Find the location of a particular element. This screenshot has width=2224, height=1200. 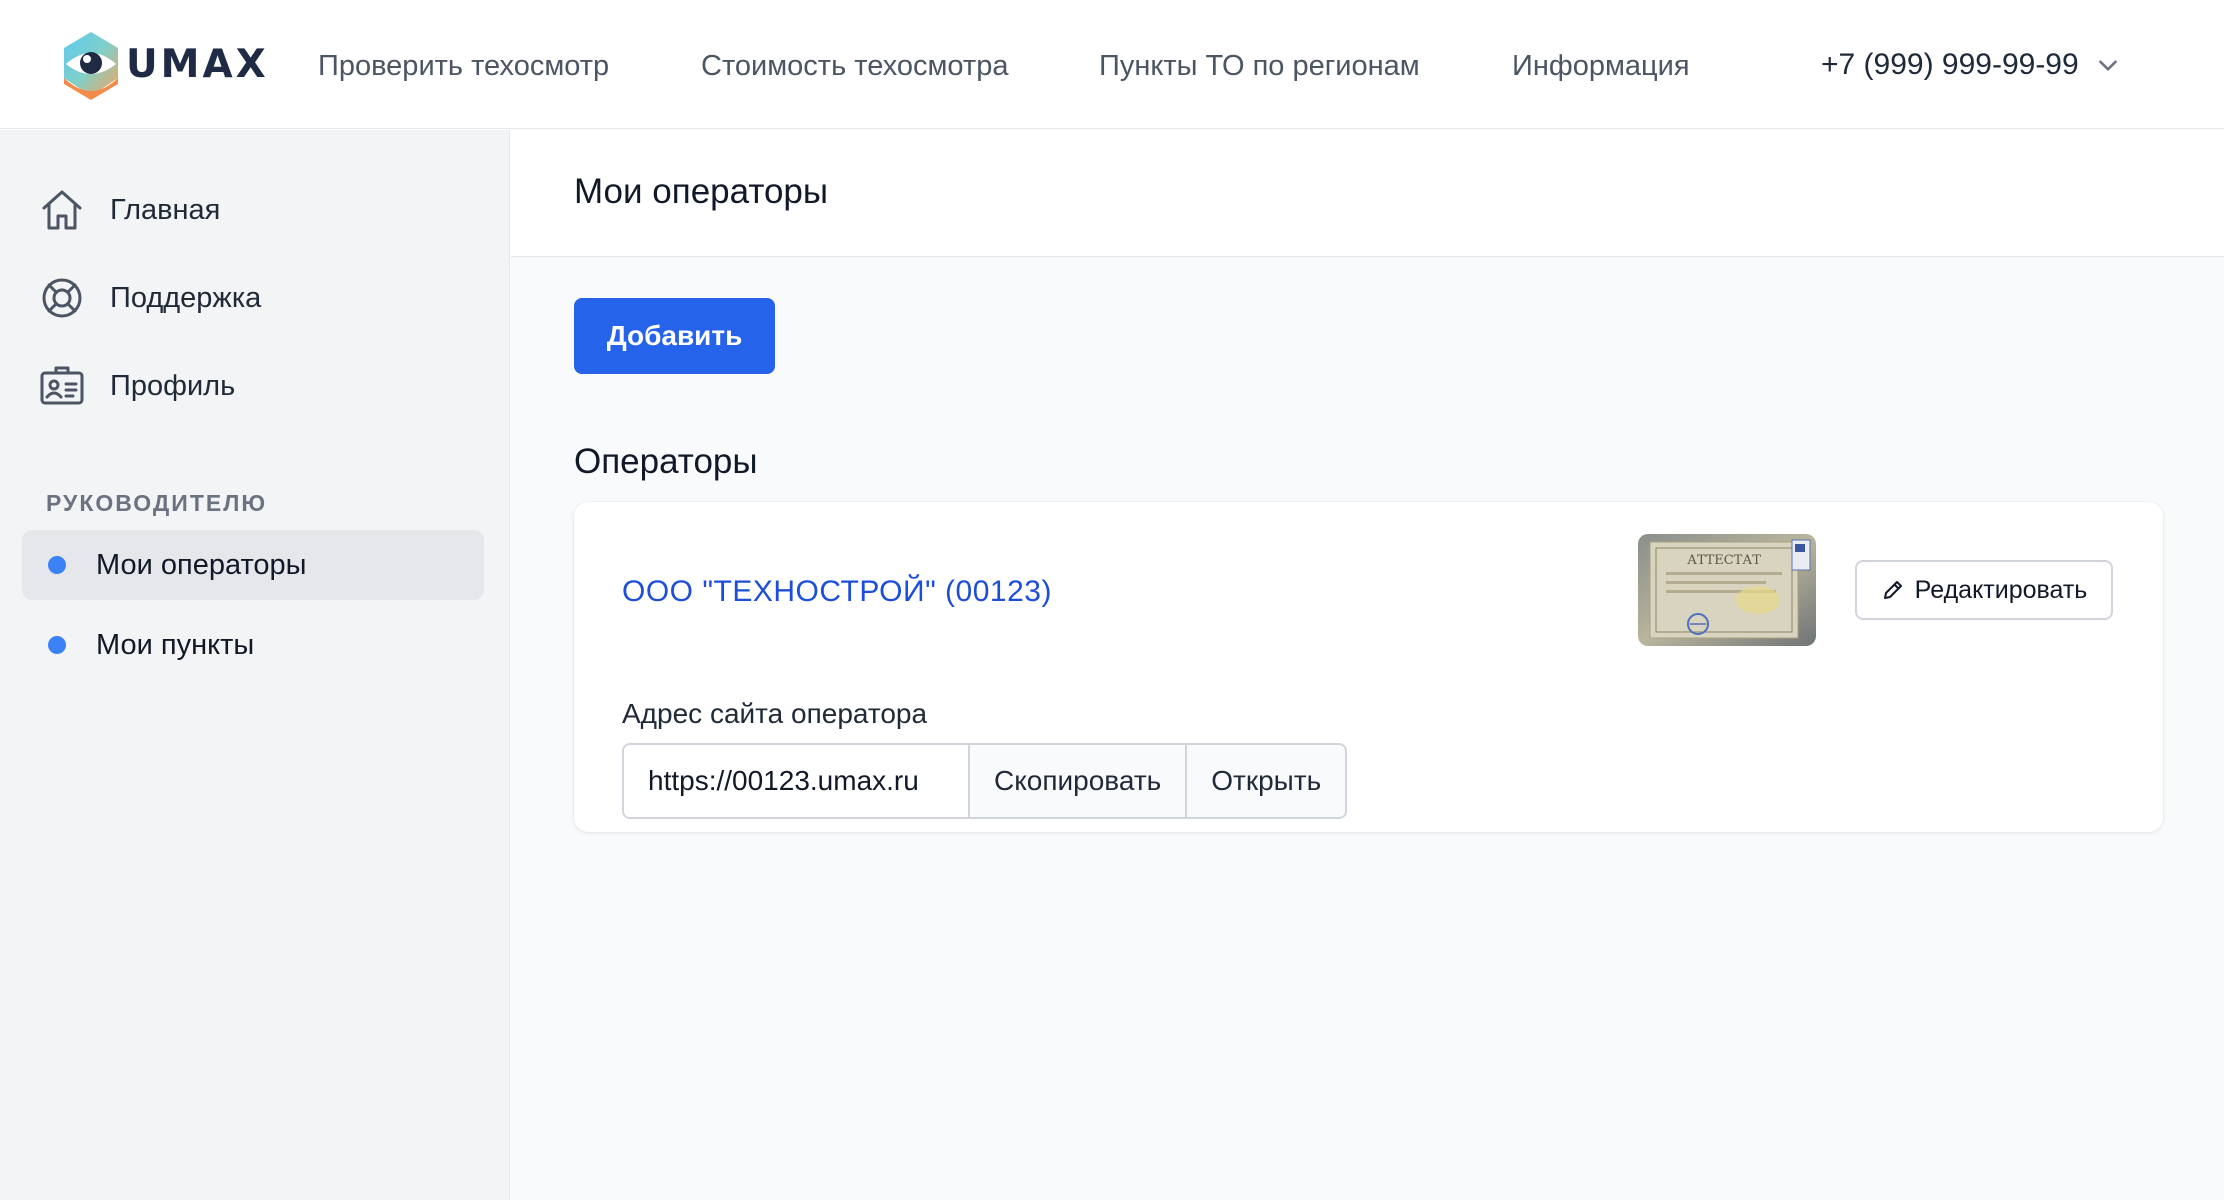

home-icon is located at coordinates (62, 210).